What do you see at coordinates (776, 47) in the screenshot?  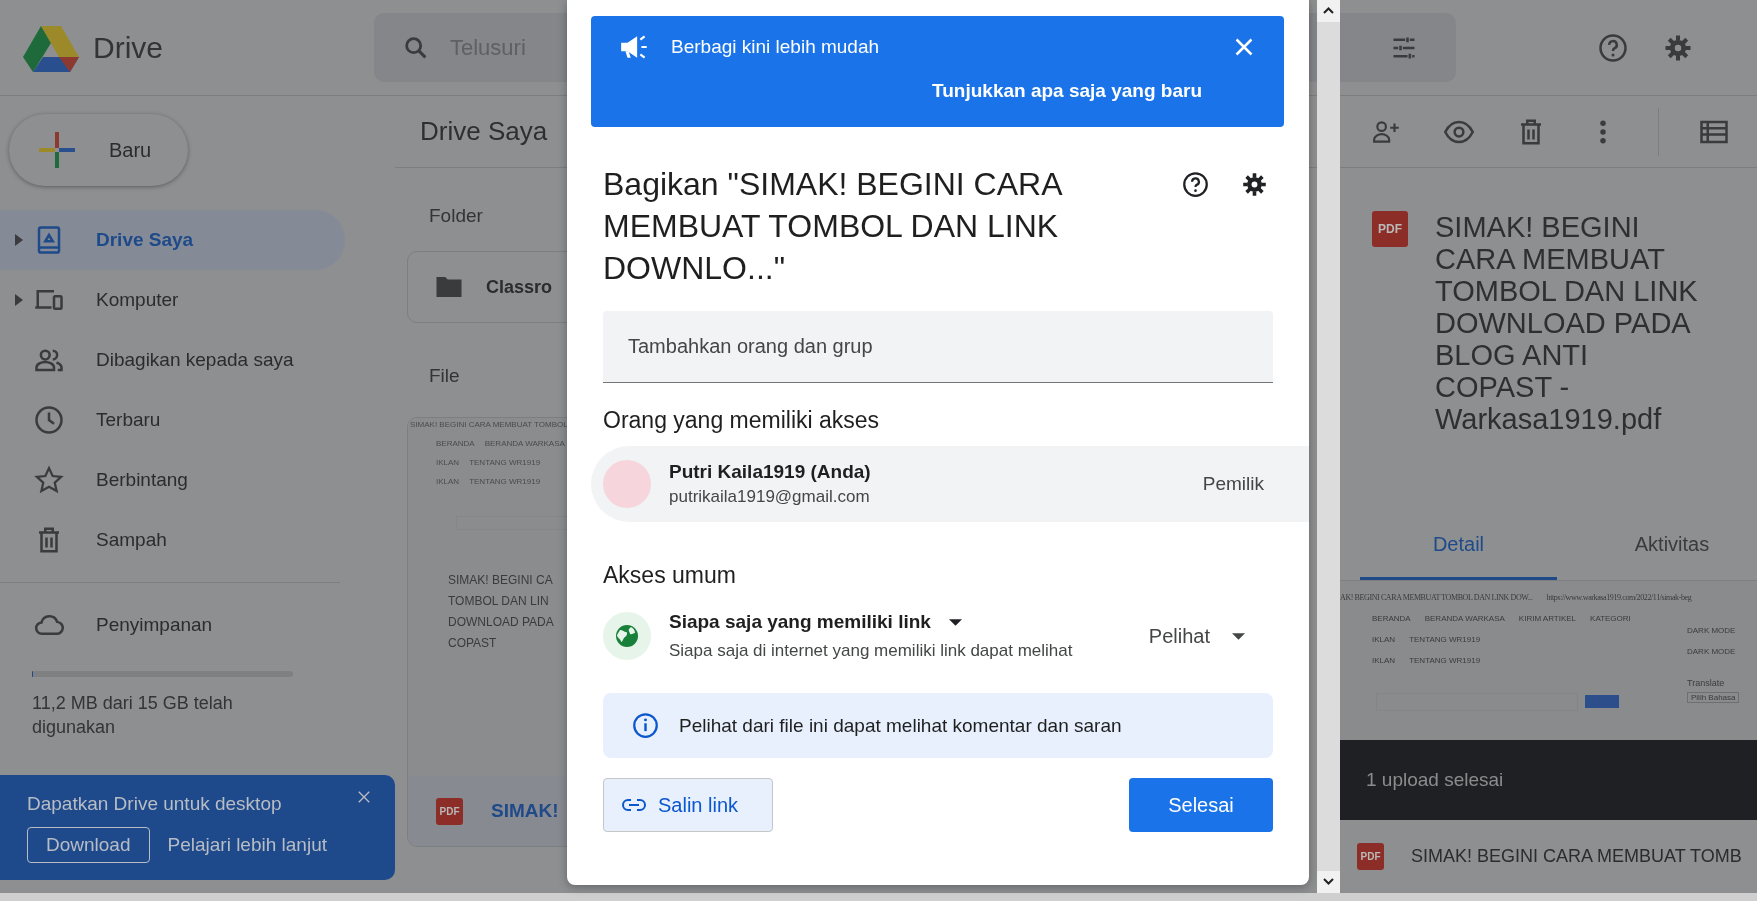 I see `announcement-text: Berbagi kini lebih mudah` at bounding box center [776, 47].